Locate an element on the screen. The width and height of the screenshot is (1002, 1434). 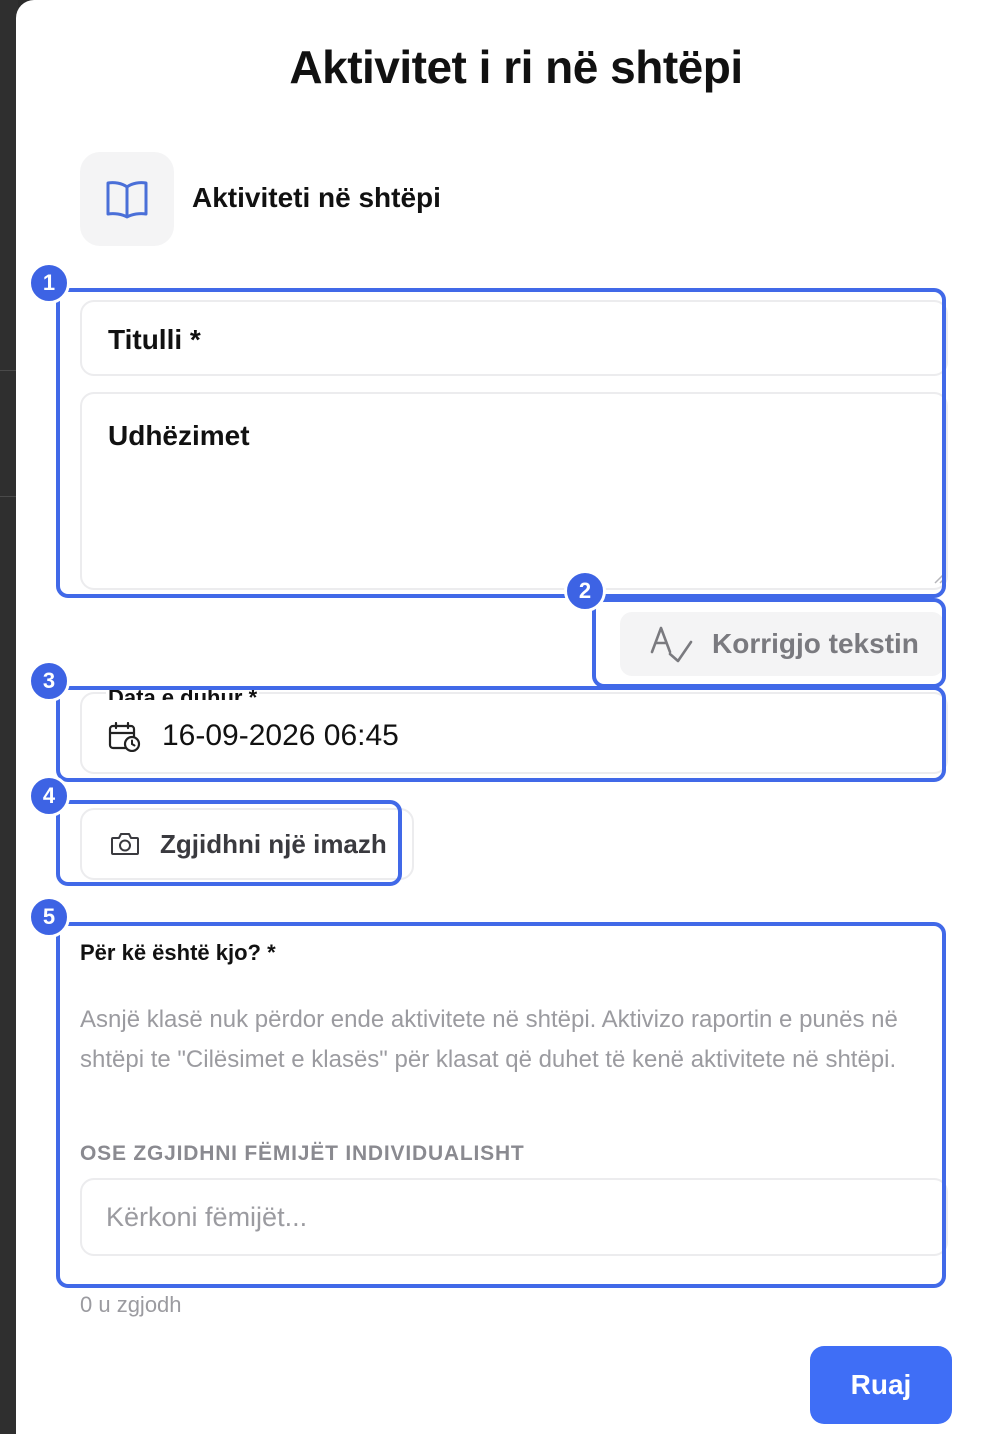
activity-type-icon-box is located at coordinates (127, 199).